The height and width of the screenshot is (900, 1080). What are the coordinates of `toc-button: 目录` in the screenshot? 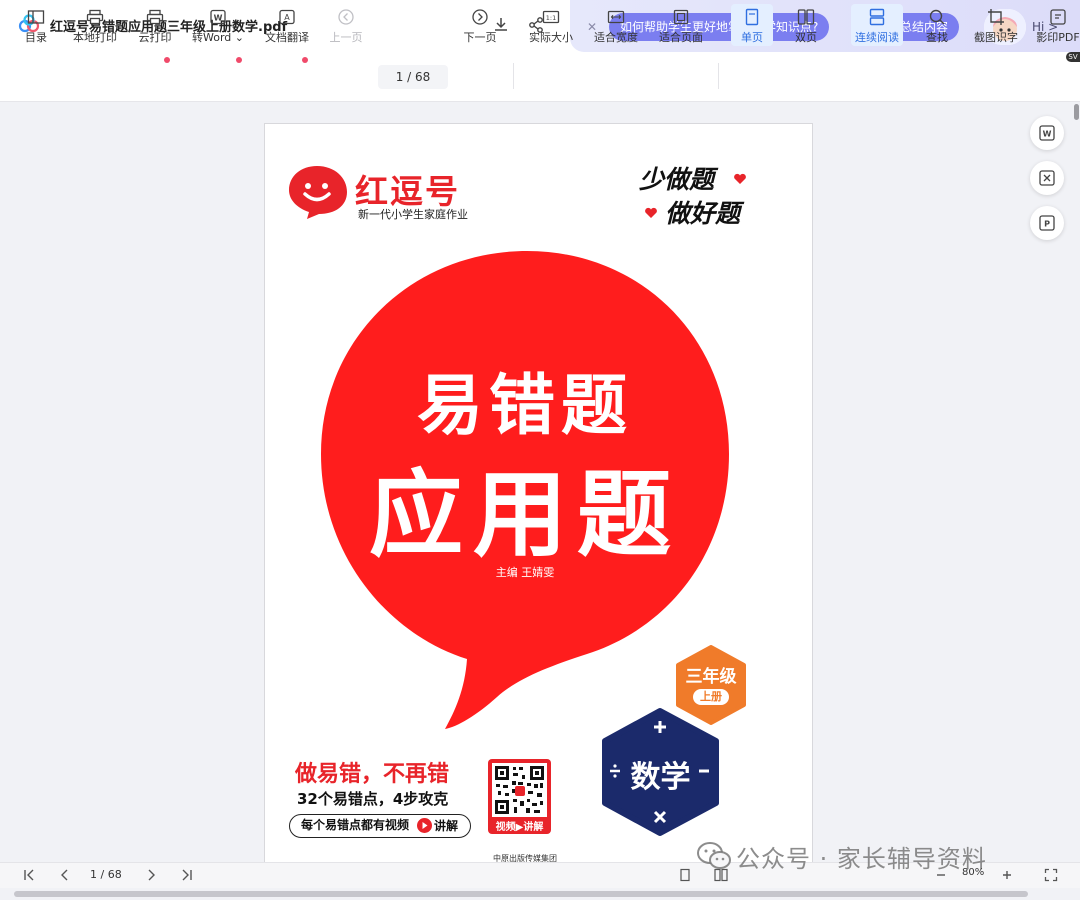 It's located at (36, 25).